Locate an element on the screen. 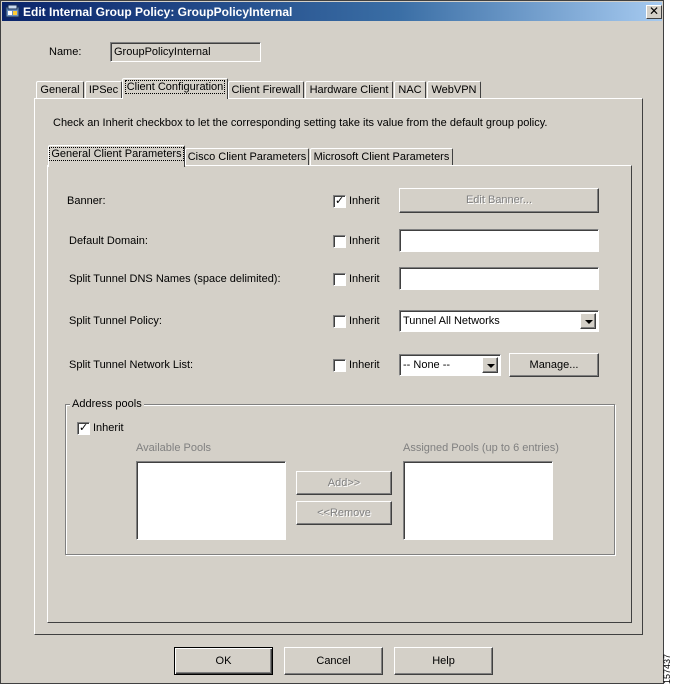  split-list-label: Split Tunnel Network List: is located at coordinates (131, 365).